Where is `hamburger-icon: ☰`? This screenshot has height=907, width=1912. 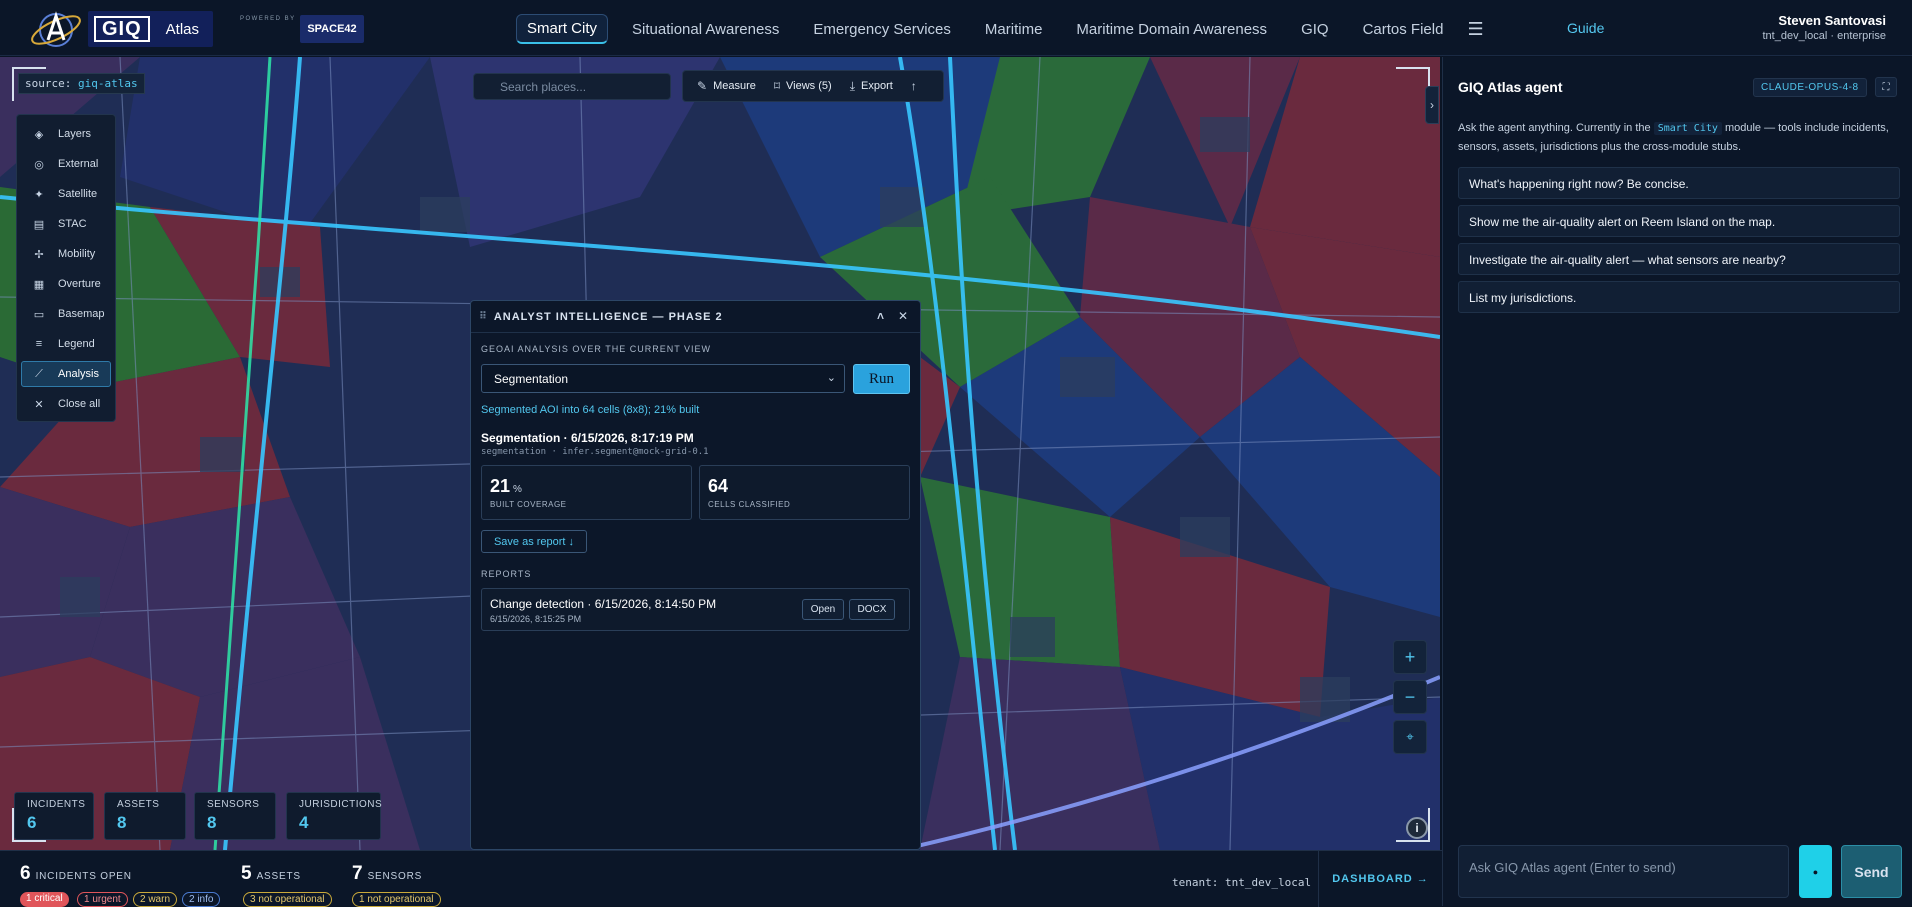 hamburger-icon: ☰ is located at coordinates (1475, 29).